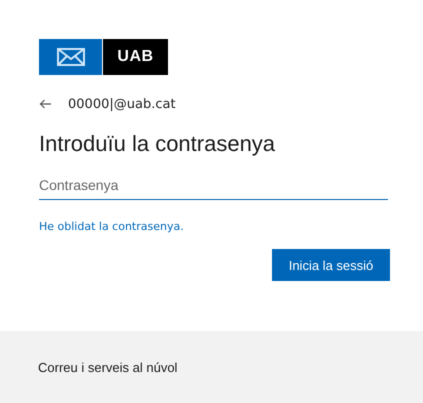 The width and height of the screenshot is (423, 403). I want to click on account-email: 00000|@uab.cat, so click(122, 104).